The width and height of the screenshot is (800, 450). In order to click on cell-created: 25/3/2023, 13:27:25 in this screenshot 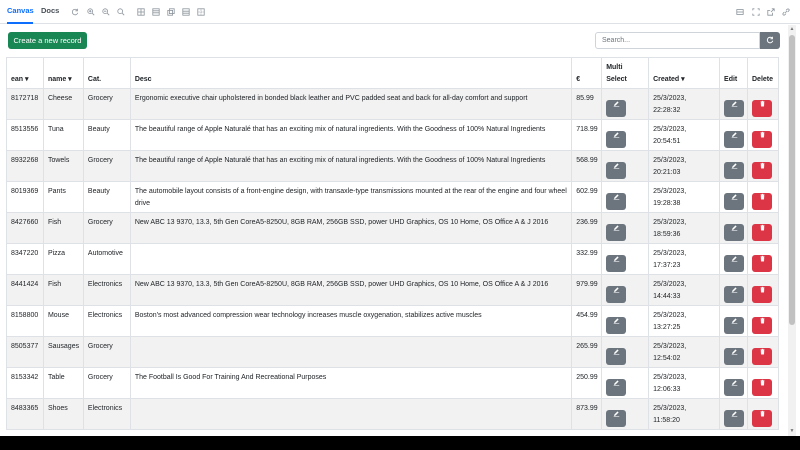, I will do `click(685, 321)`.